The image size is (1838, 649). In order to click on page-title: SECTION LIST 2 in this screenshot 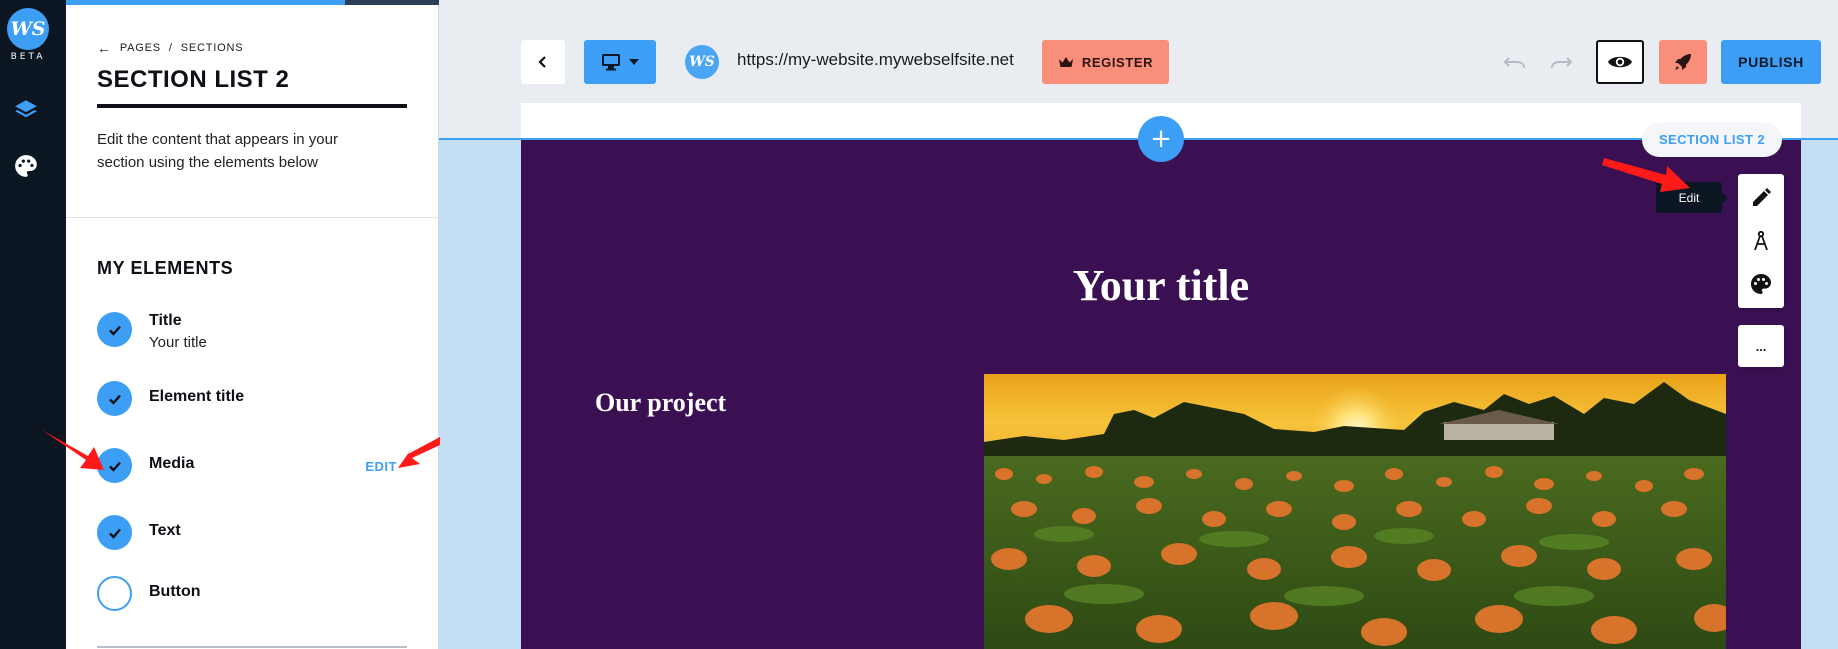, I will do `click(252, 87)`.